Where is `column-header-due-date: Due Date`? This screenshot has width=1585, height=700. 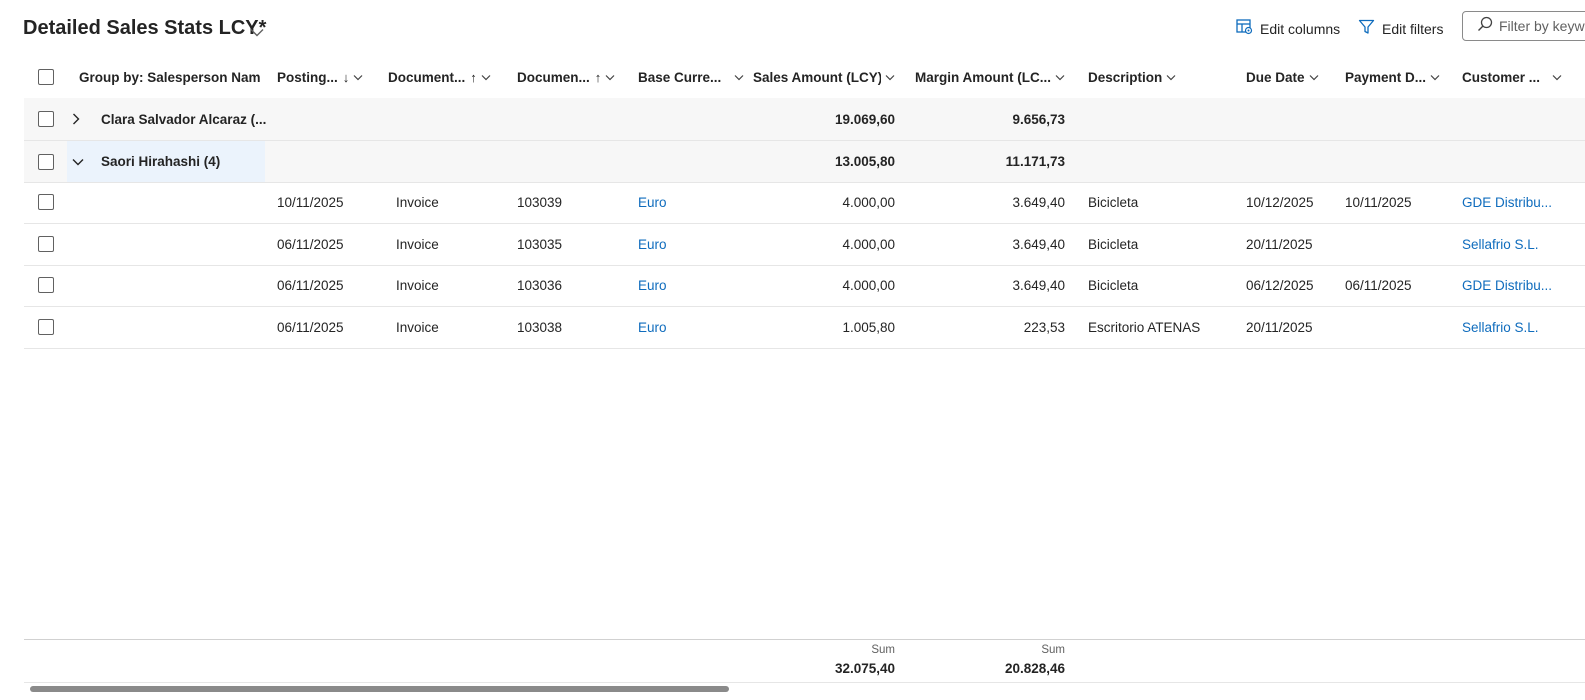
column-header-due-date: Due Date is located at coordinates (1293, 77).